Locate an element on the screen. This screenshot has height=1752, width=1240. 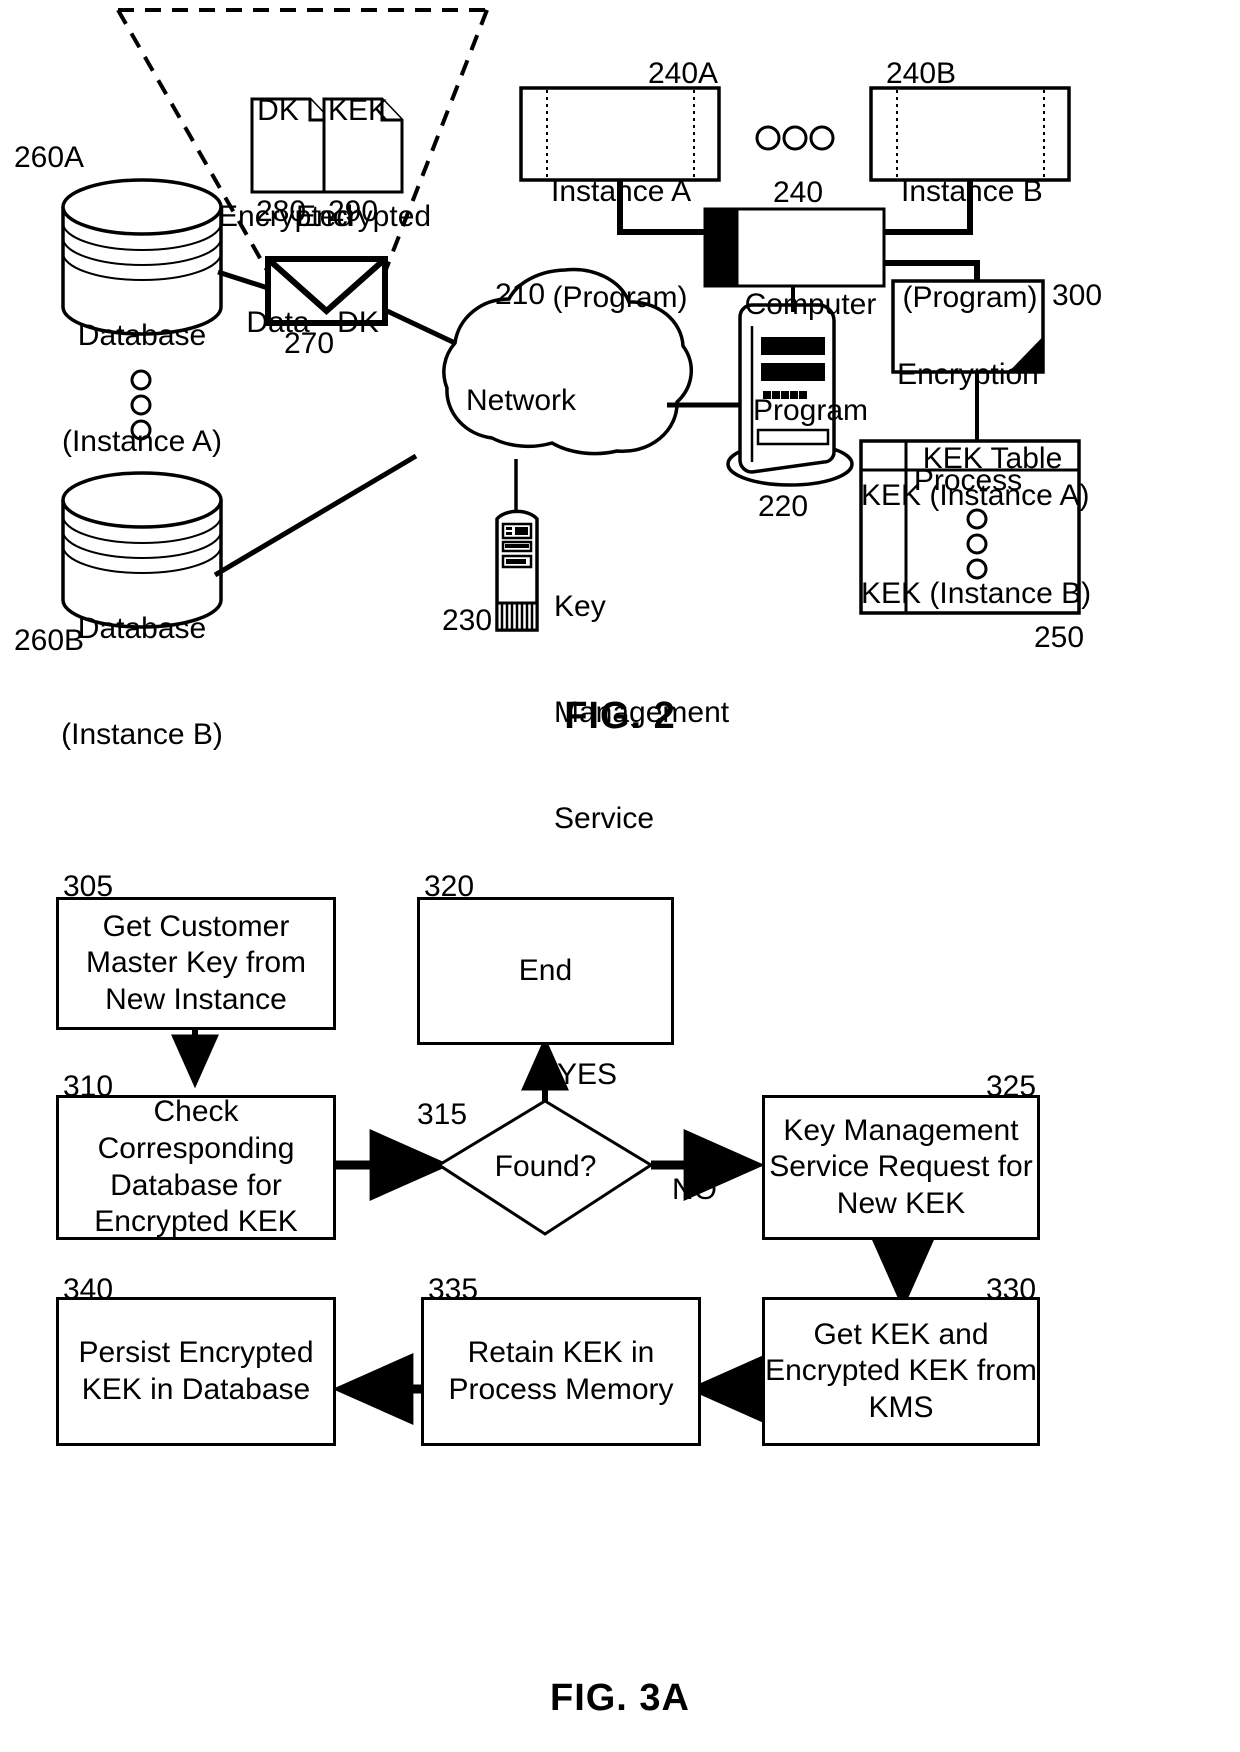
database-a-line2: (Instance A) is located at coordinates (142, 441).